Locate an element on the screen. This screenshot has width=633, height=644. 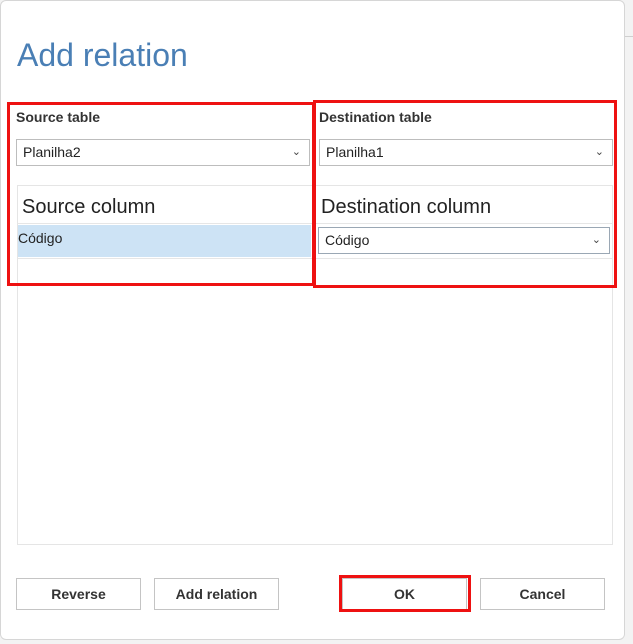
source-highlight-box is located at coordinates (161, 194).